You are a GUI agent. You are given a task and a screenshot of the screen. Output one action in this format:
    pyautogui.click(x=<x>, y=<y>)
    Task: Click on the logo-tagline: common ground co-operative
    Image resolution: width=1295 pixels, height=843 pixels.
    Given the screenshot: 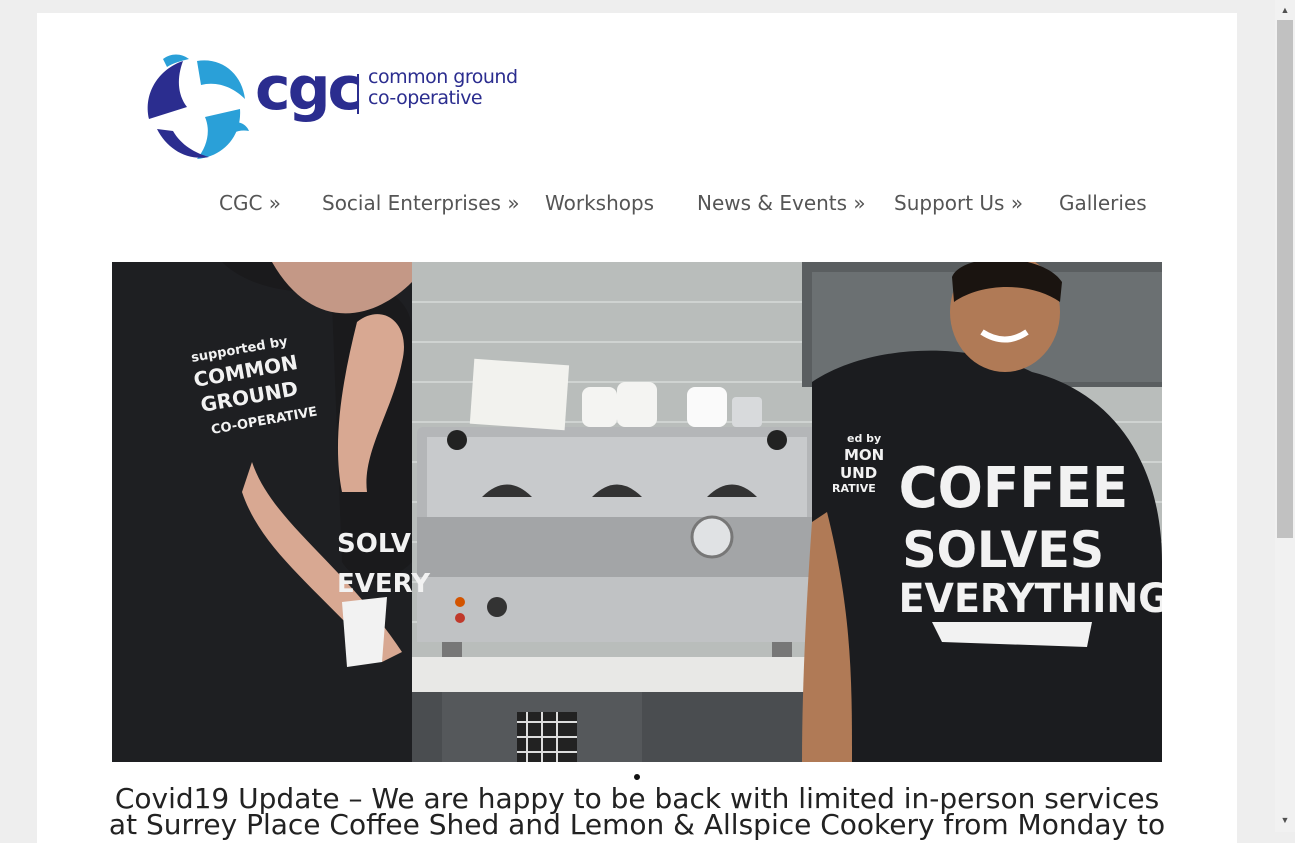 What is the action you would take?
    pyautogui.click(x=443, y=88)
    